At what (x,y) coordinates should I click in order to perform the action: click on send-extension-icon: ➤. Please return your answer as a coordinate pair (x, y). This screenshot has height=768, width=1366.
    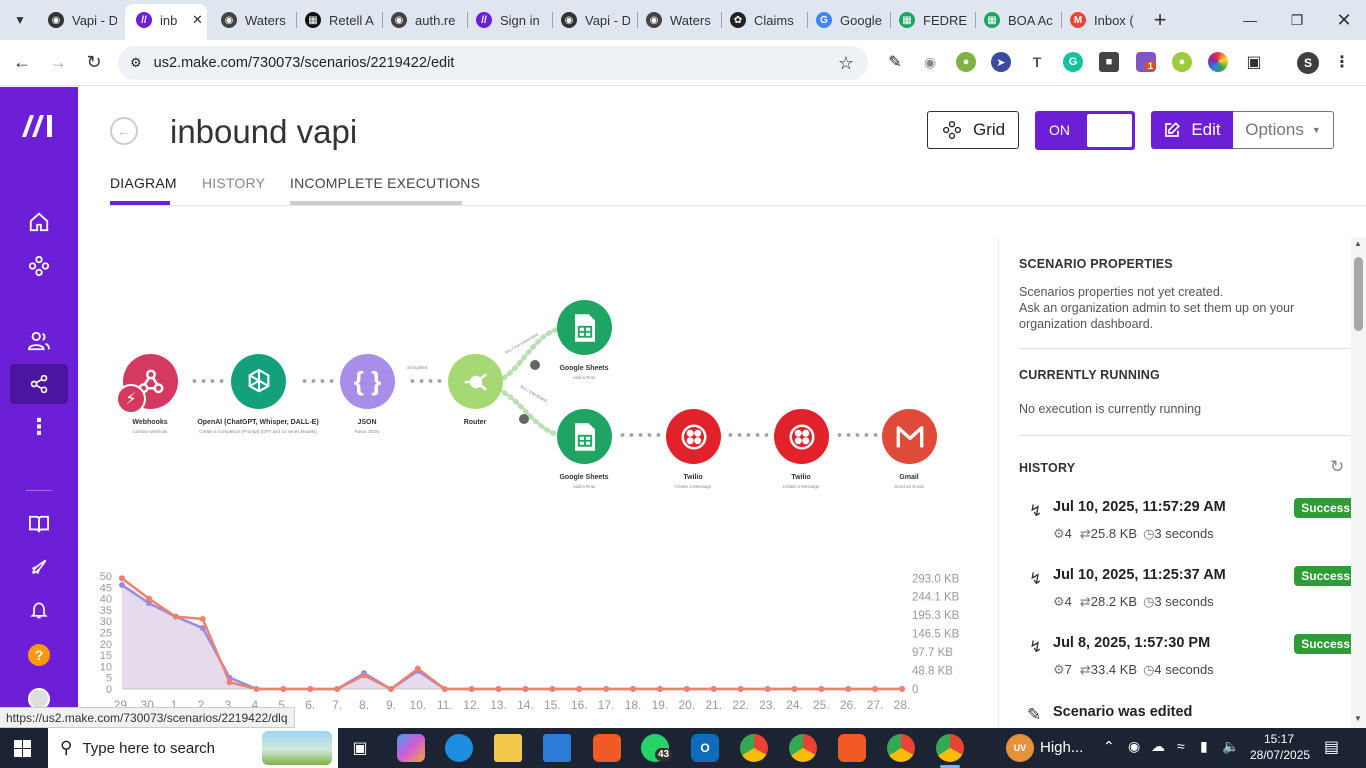
    Looking at the image, I should click on (1001, 62).